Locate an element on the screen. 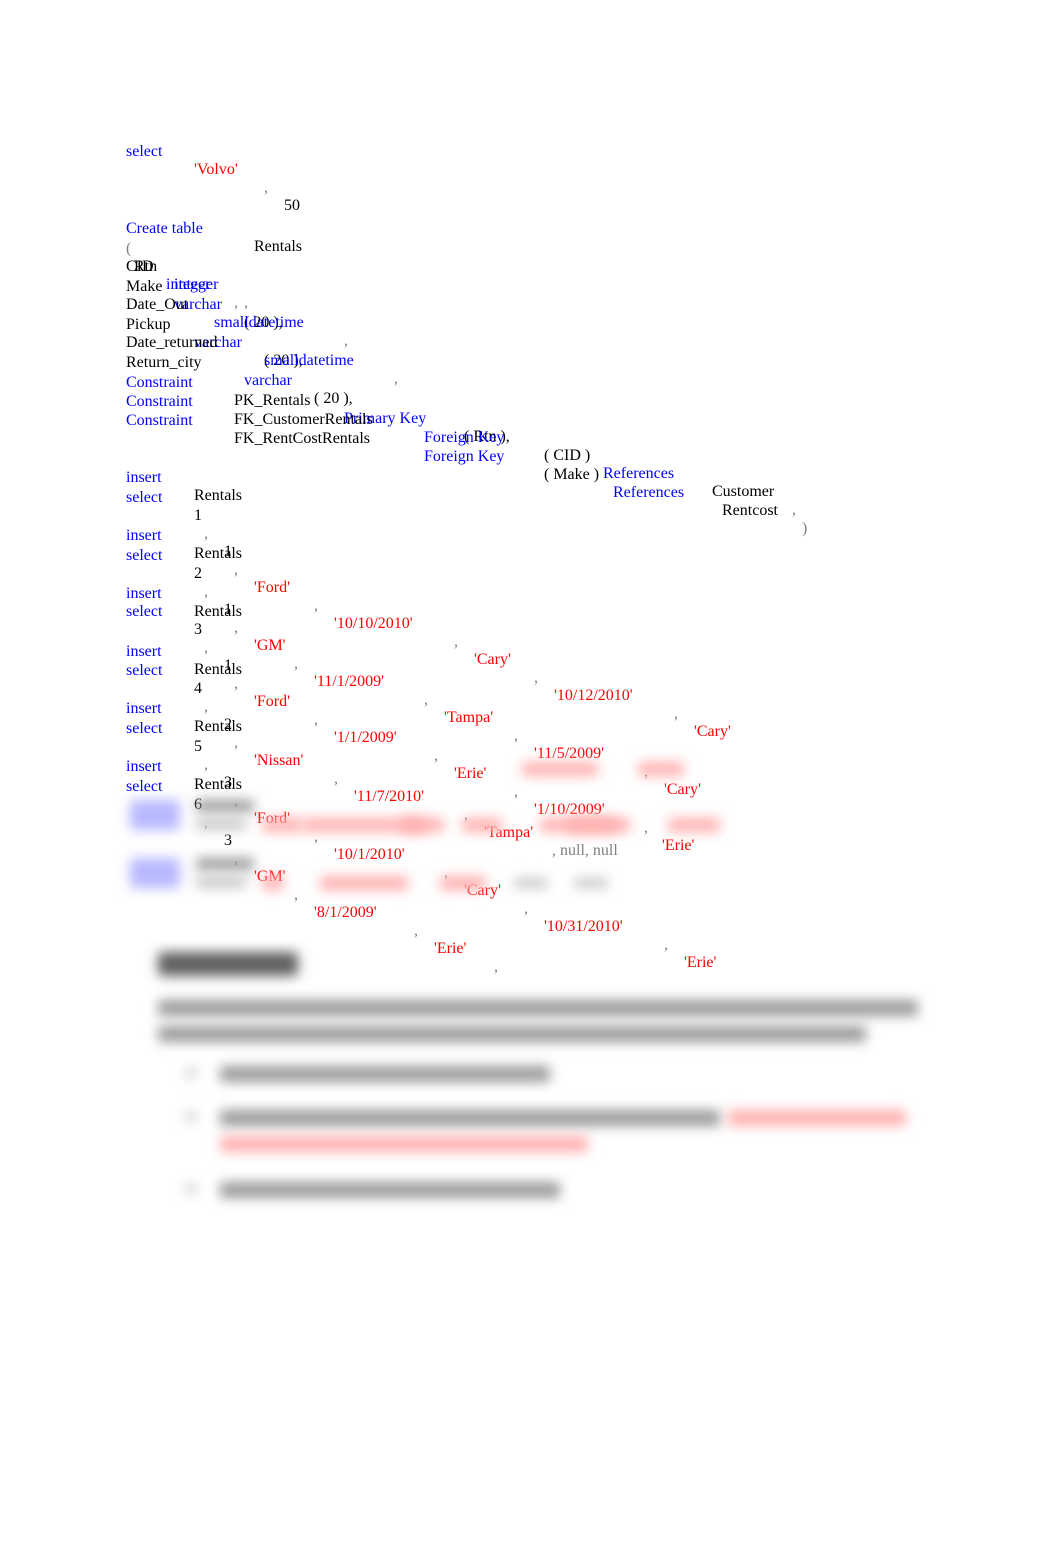 The height and width of the screenshot is (1561, 1062). value-return-city: 'Erie' is located at coordinates (678, 845).